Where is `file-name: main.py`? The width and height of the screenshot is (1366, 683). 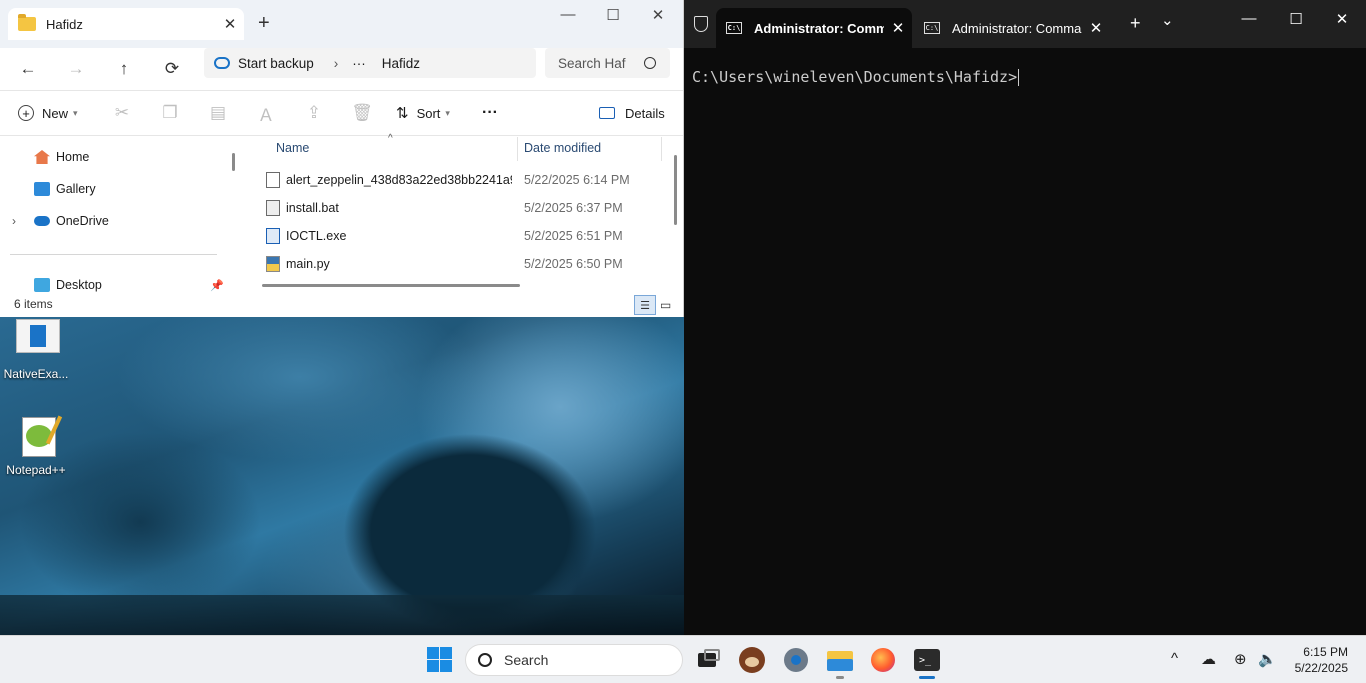
file-name: main.py is located at coordinates (308, 264).